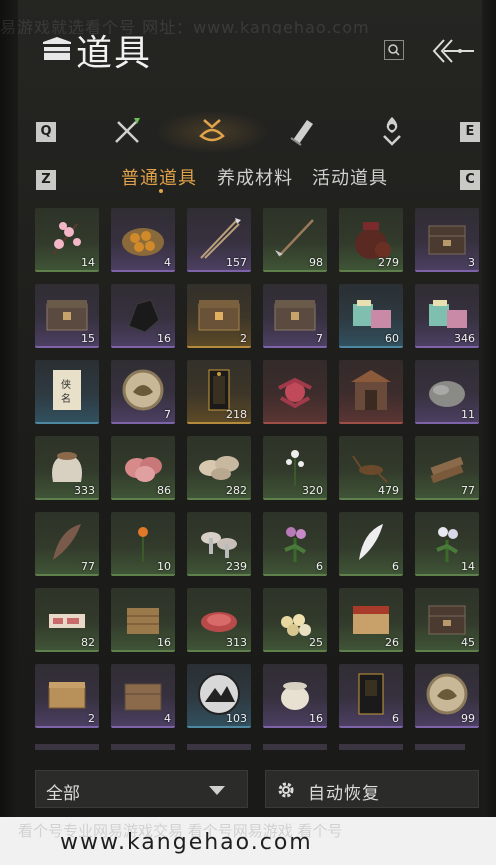  I want to click on inventory-bag-icon, so click(57, 49).